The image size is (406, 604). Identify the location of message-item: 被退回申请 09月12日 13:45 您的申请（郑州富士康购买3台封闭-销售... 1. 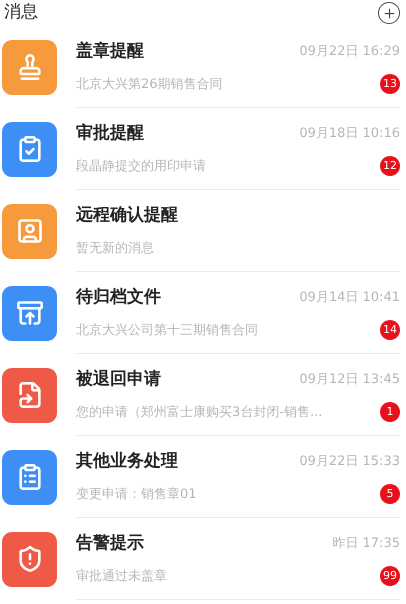
(203, 395).